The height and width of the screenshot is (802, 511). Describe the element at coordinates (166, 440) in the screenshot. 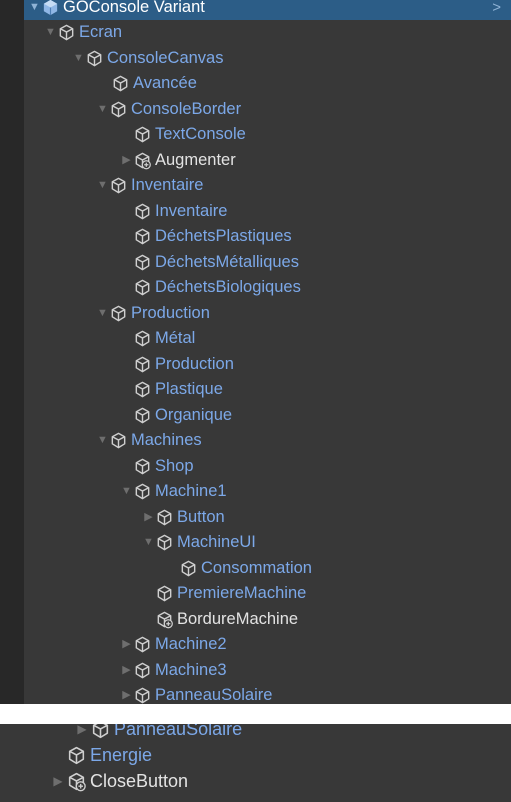

I see `hierarchy-row-label: Machines` at that location.